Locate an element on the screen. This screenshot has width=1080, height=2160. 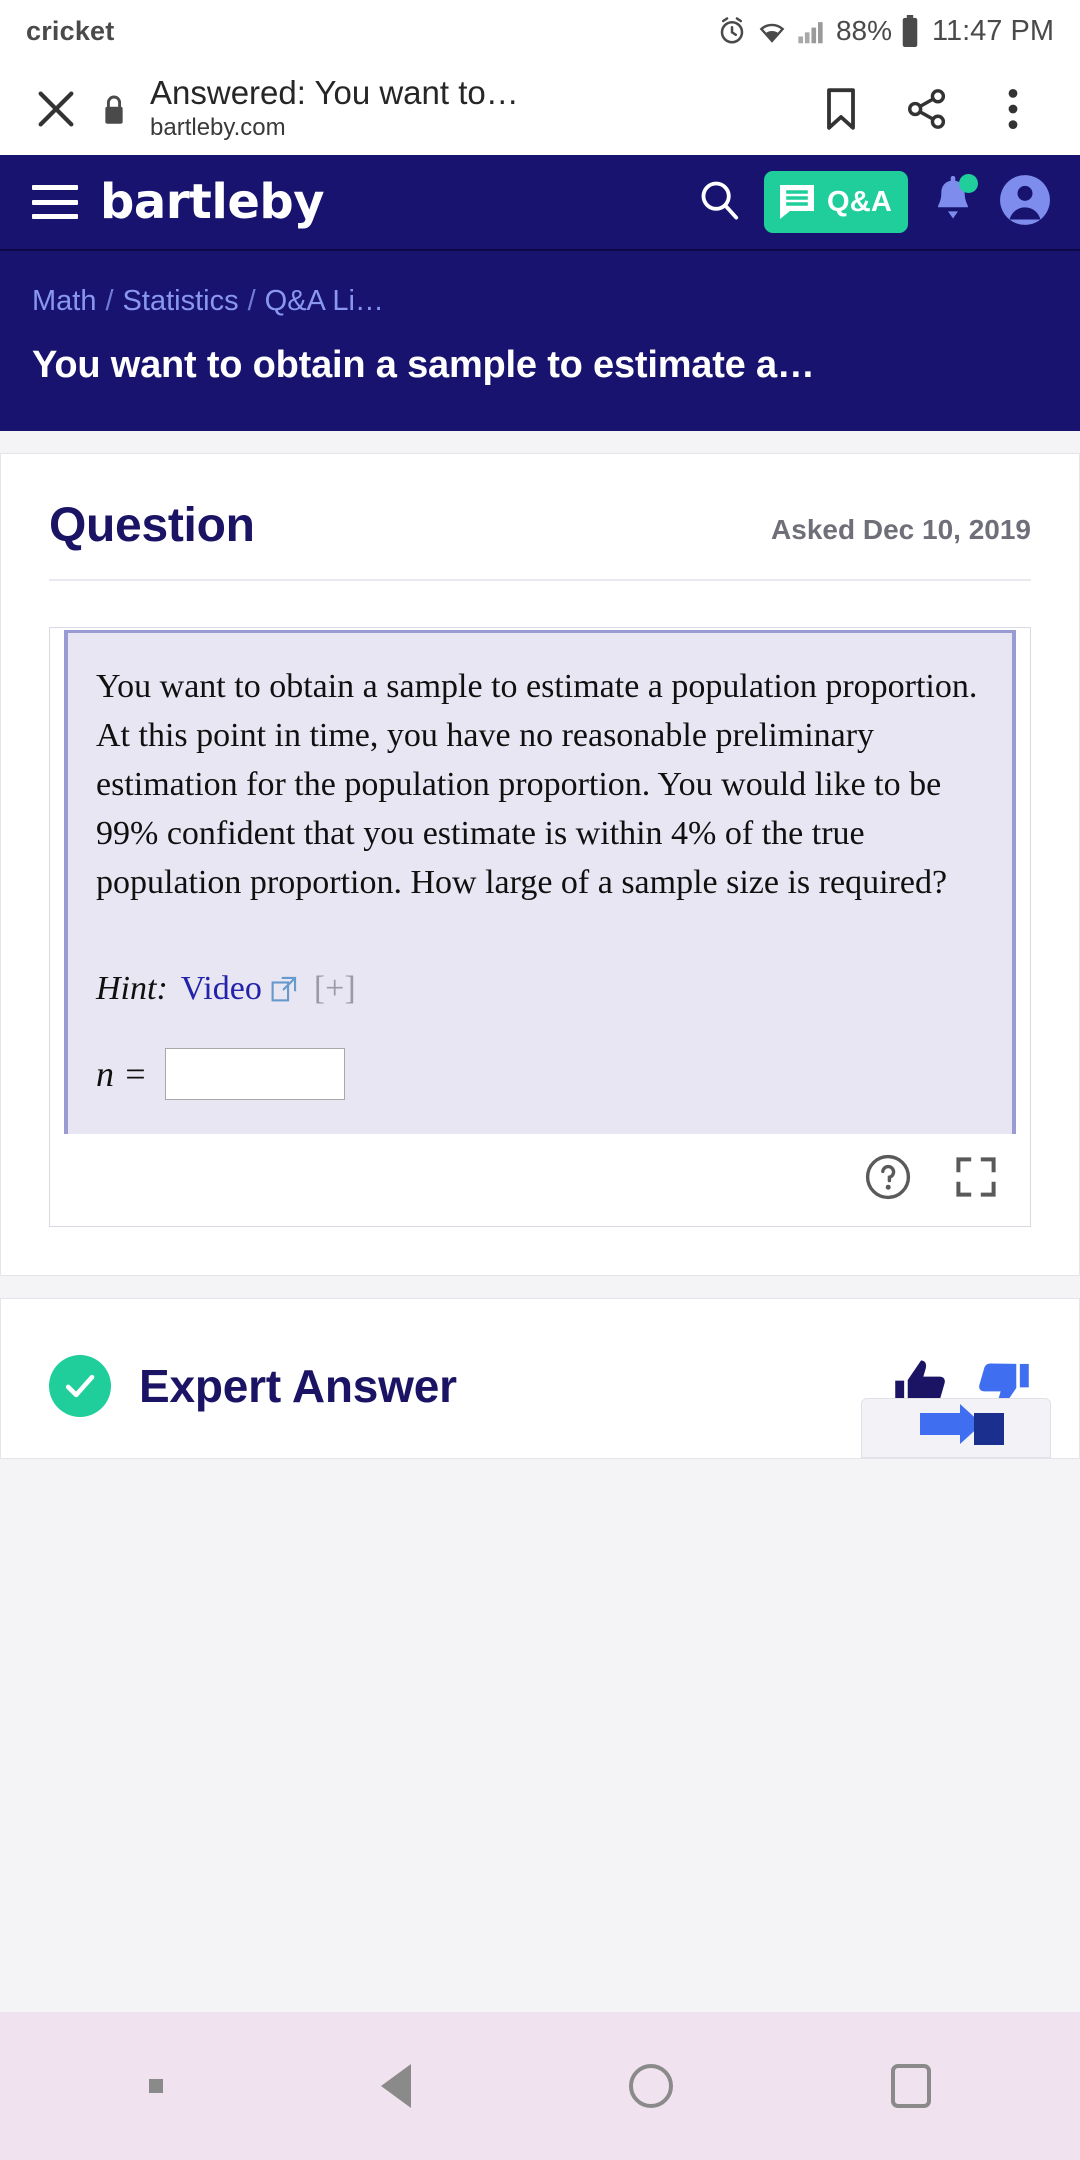
search-icon is located at coordinates (720, 200).